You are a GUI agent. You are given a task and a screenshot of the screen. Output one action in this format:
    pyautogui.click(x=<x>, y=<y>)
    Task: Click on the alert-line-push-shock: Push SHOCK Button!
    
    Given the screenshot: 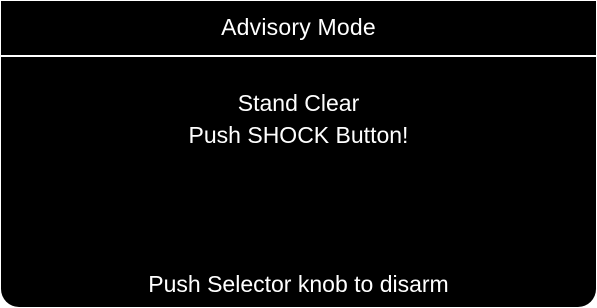 What is the action you would take?
    pyautogui.click(x=298, y=135)
    